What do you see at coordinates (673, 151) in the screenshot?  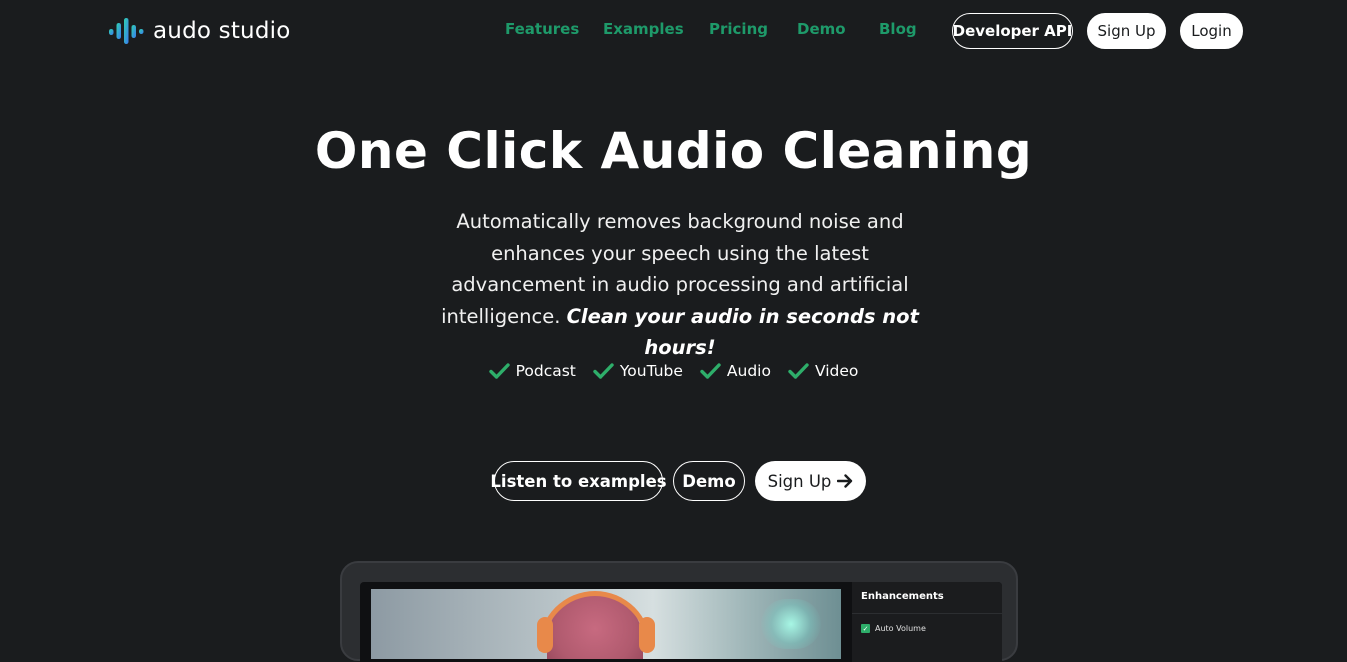 I see `hero-title: One Click Audio Cleaning` at bounding box center [673, 151].